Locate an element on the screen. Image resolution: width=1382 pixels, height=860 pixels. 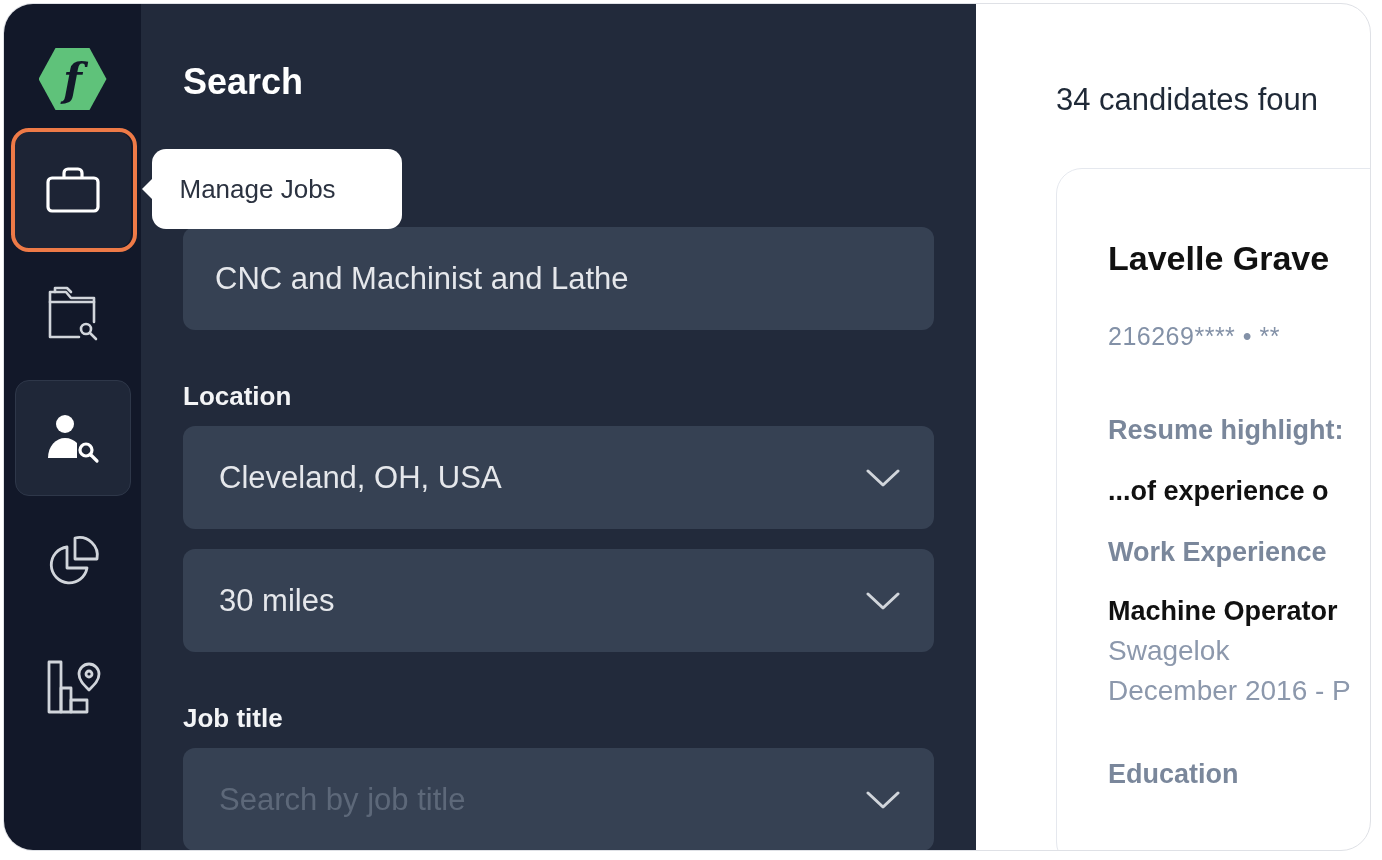
panel-title: Search is located at coordinates (244, 82).